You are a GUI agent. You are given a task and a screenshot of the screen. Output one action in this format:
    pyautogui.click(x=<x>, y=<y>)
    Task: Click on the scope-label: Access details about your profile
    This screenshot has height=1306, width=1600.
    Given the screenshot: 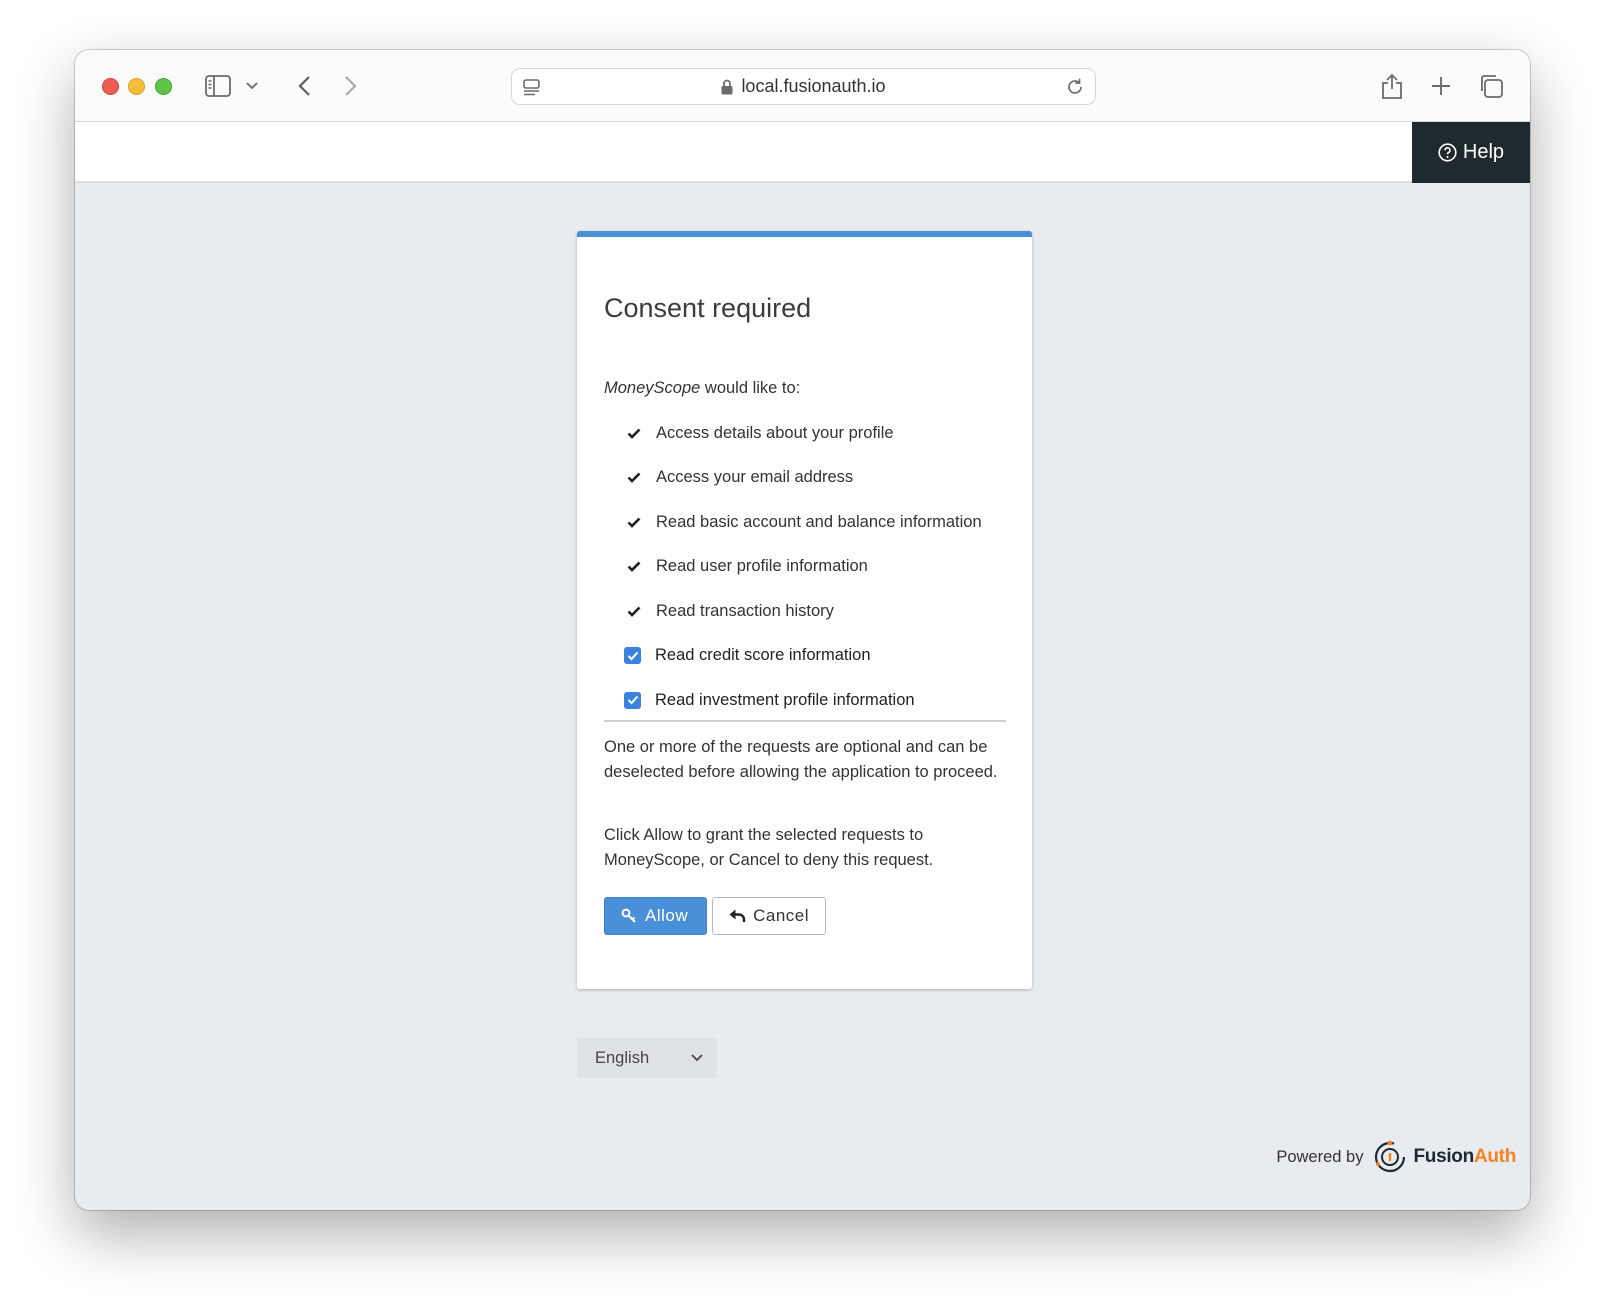 What is the action you would take?
    pyautogui.click(x=775, y=432)
    